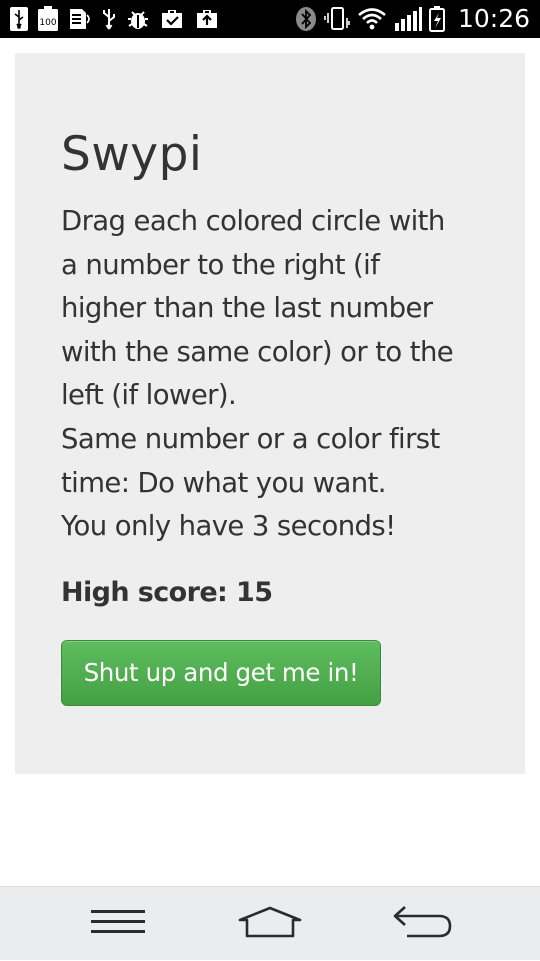 This screenshot has width=540, height=961. I want to click on system-icons: 10:26, so click(412, 19).